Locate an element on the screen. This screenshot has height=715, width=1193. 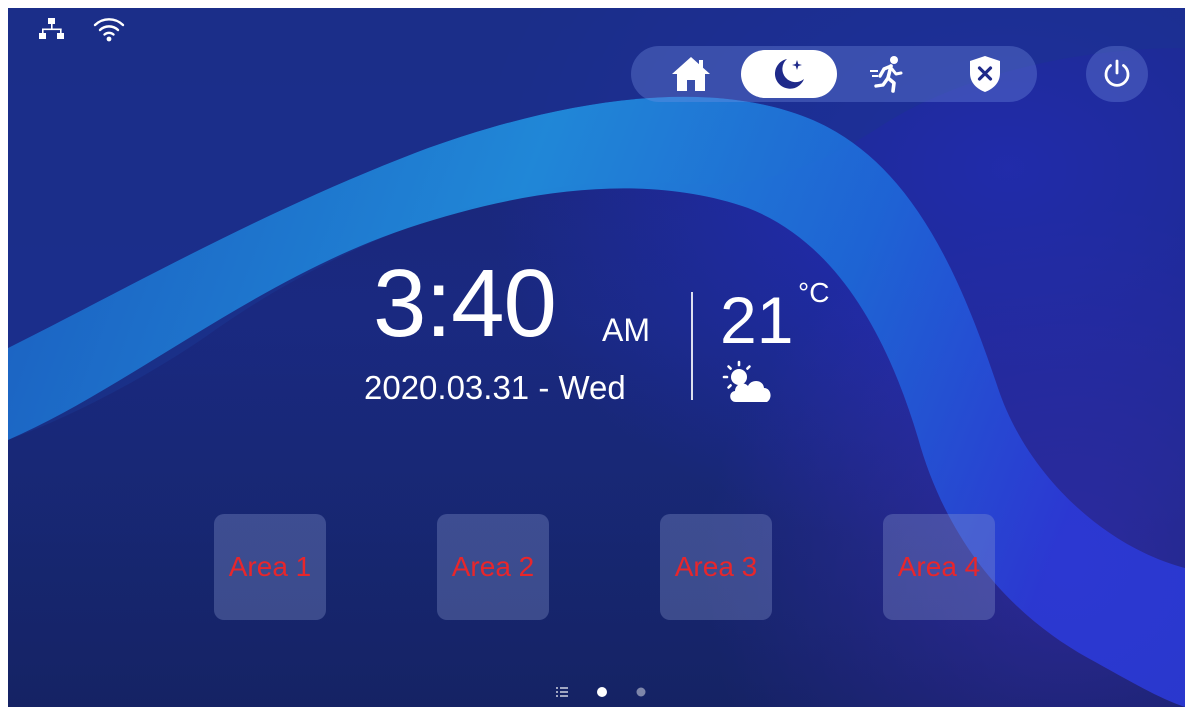
area-label: Area 4 is located at coordinates (939, 566).